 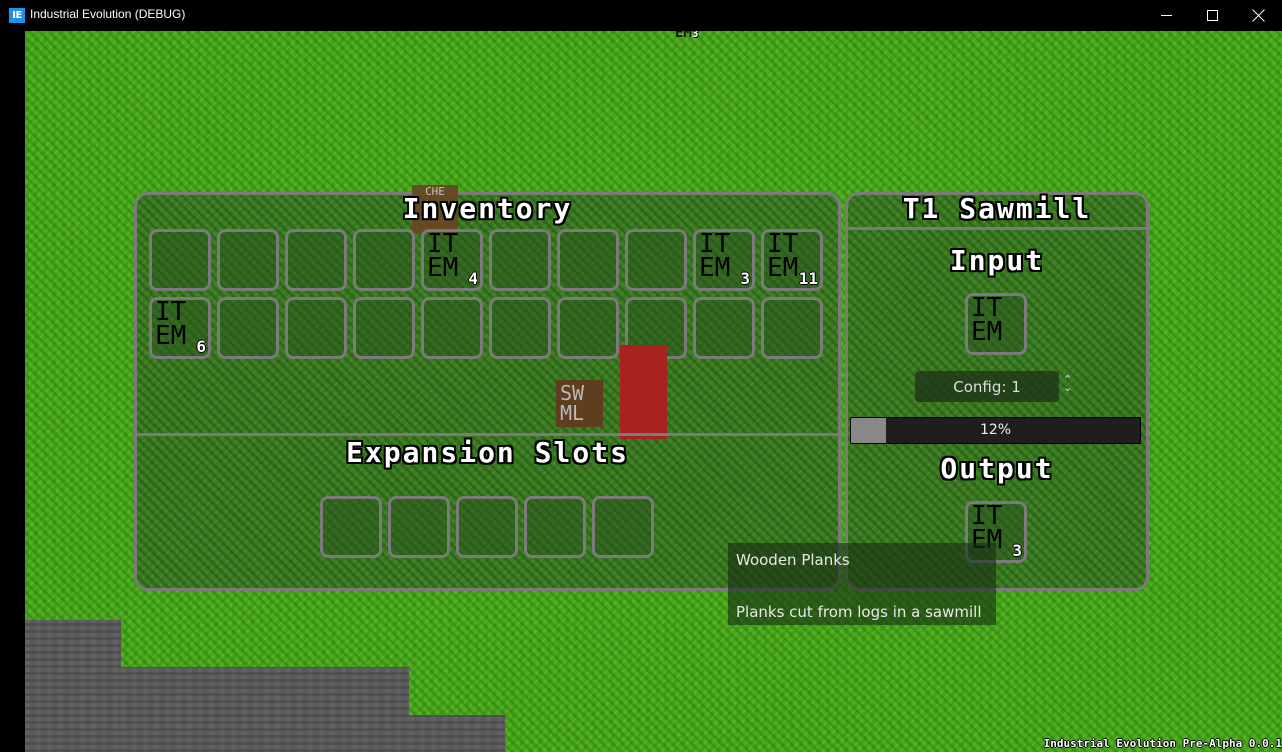 What do you see at coordinates (452, 260) in the screenshot?
I see `item-slot: IT EM 4` at bounding box center [452, 260].